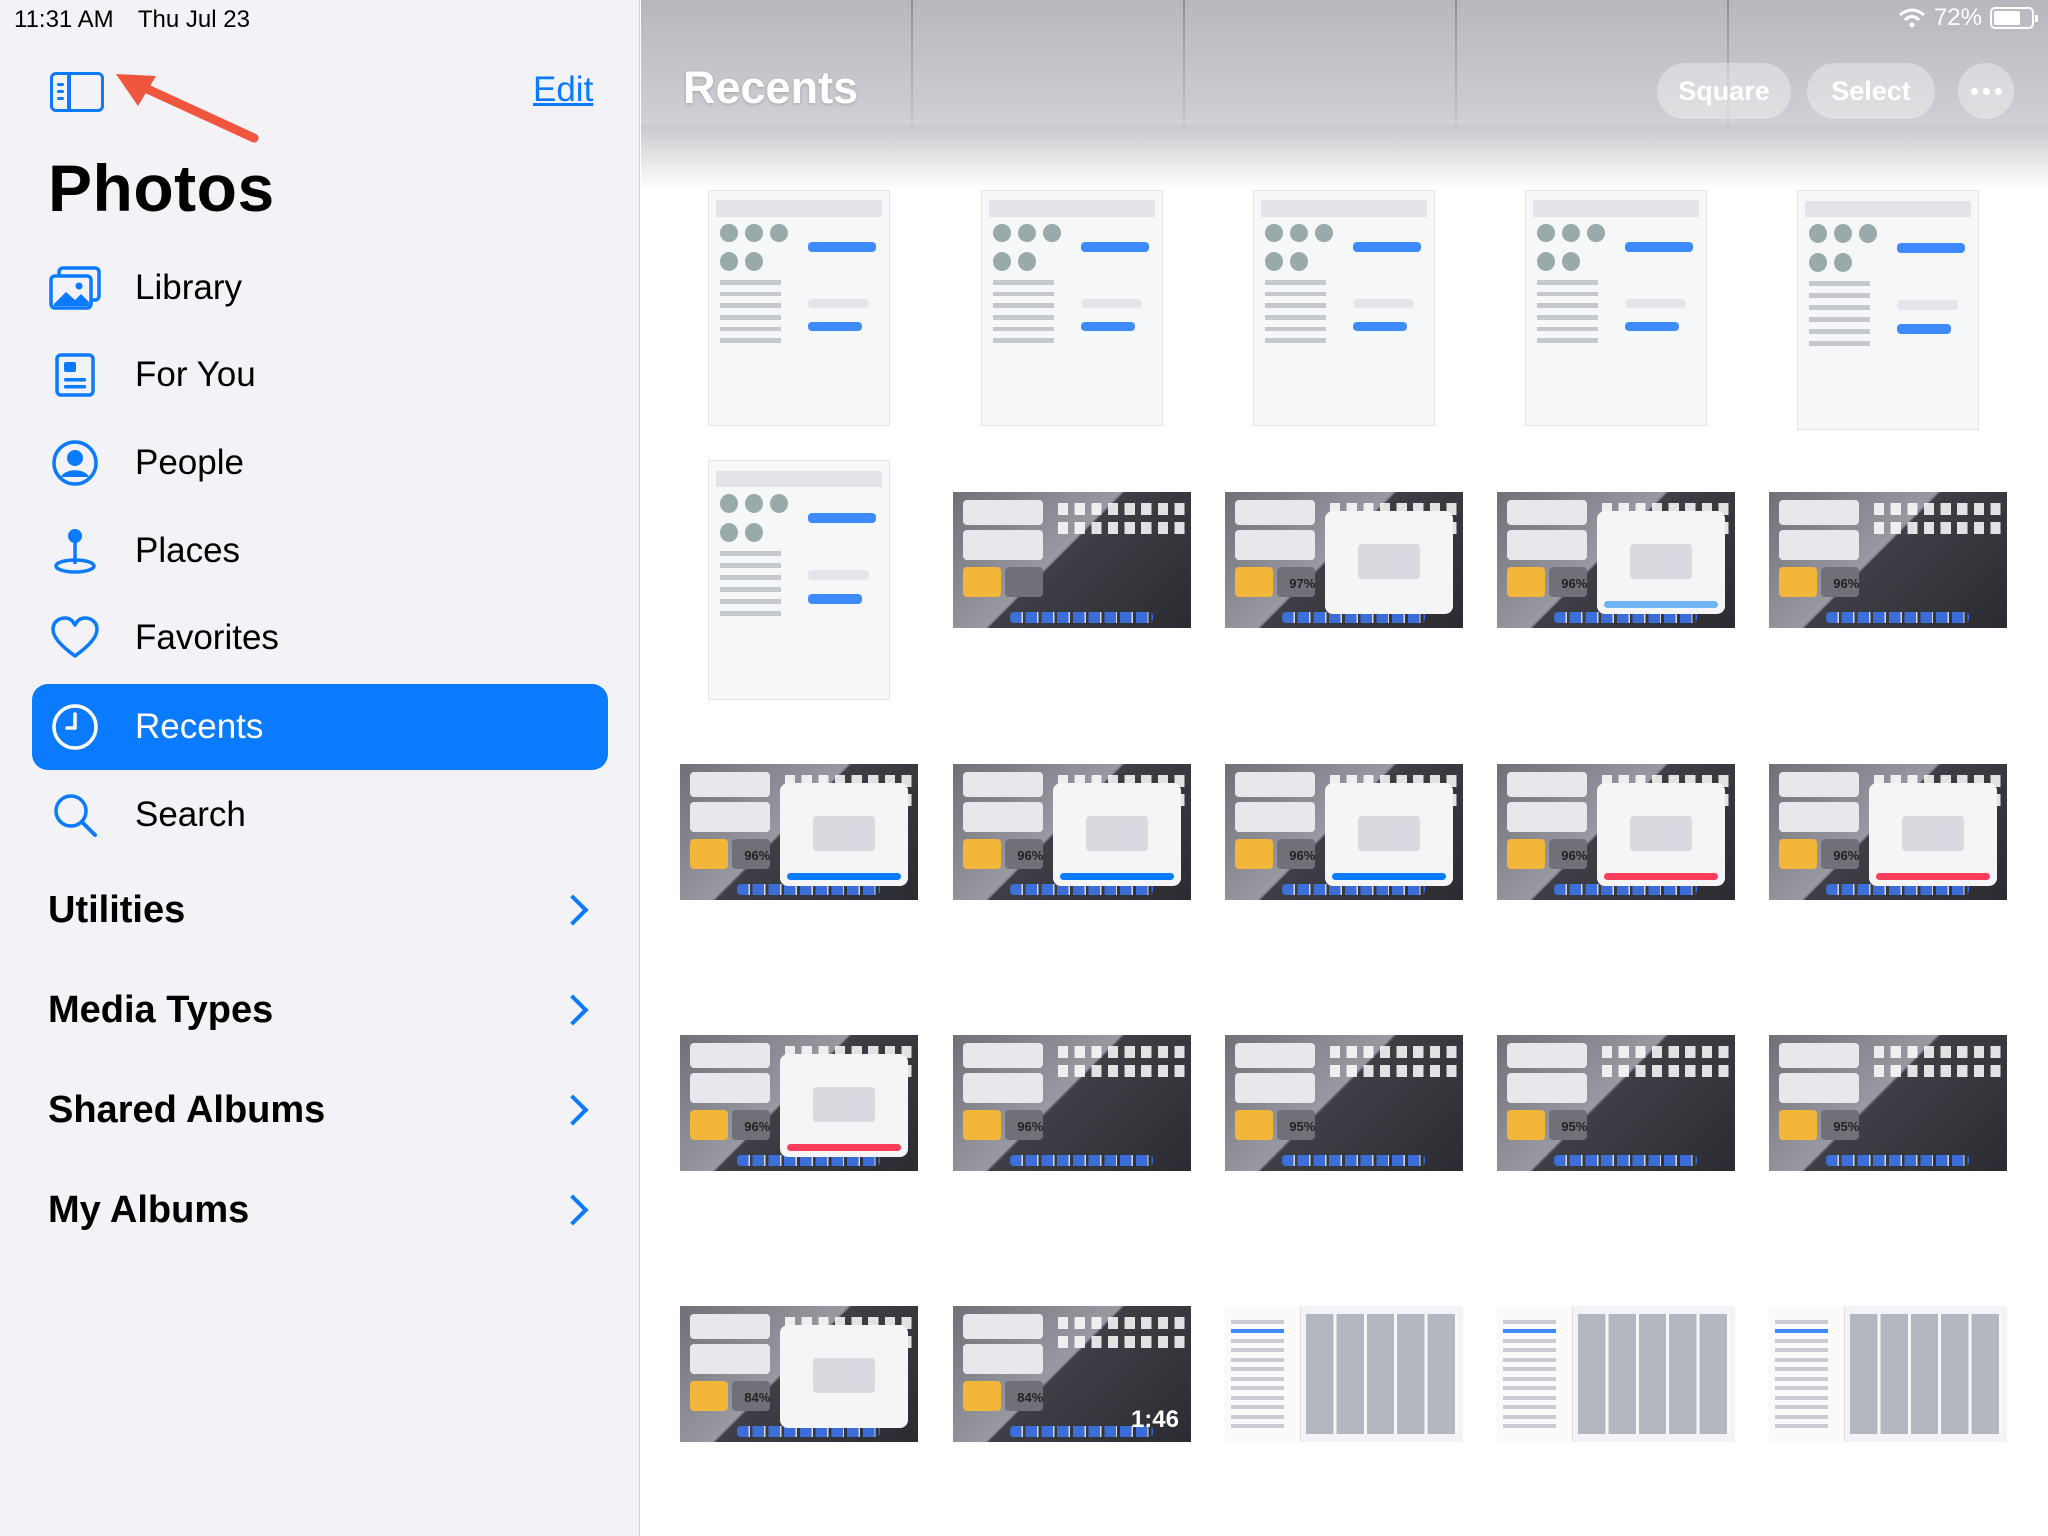 The image size is (2048, 1536). What do you see at coordinates (1871, 91) in the screenshot?
I see `select-button: Select` at bounding box center [1871, 91].